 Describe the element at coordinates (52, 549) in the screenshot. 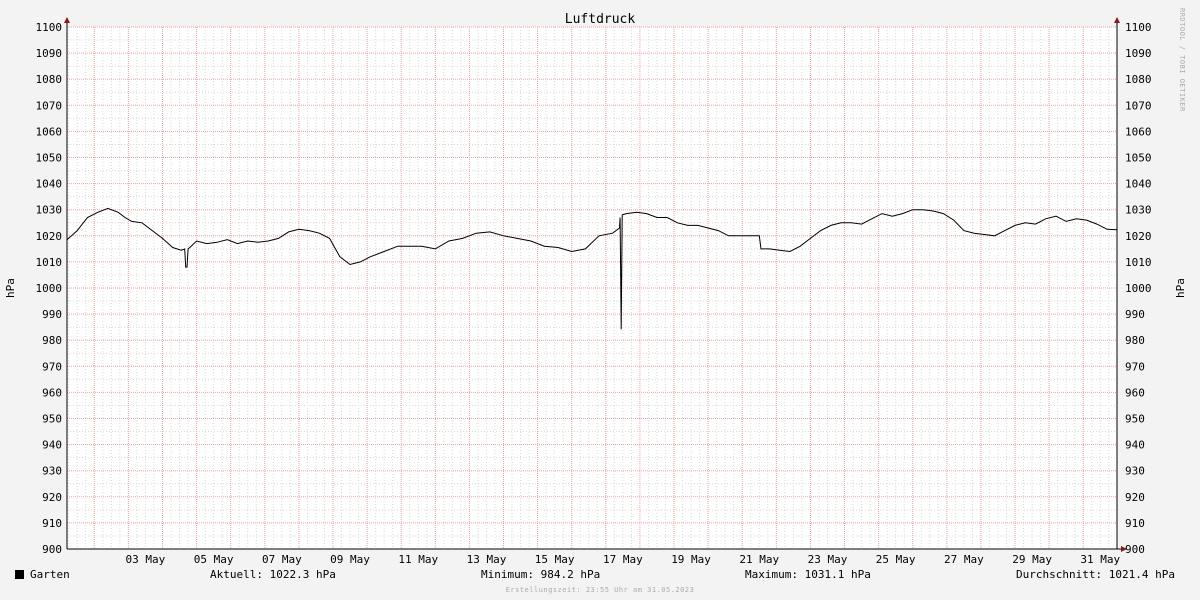

I see `y-tick-label-left: 900` at that location.